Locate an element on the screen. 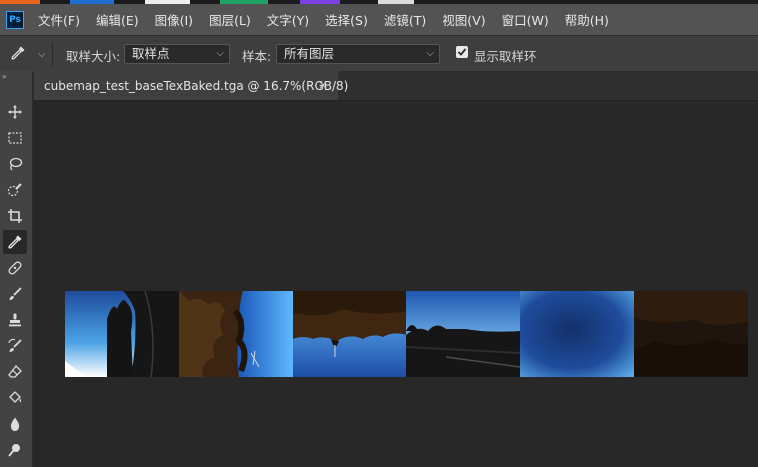 This screenshot has width=758, height=467. show-sampling-ring-checkbox is located at coordinates (462, 52).